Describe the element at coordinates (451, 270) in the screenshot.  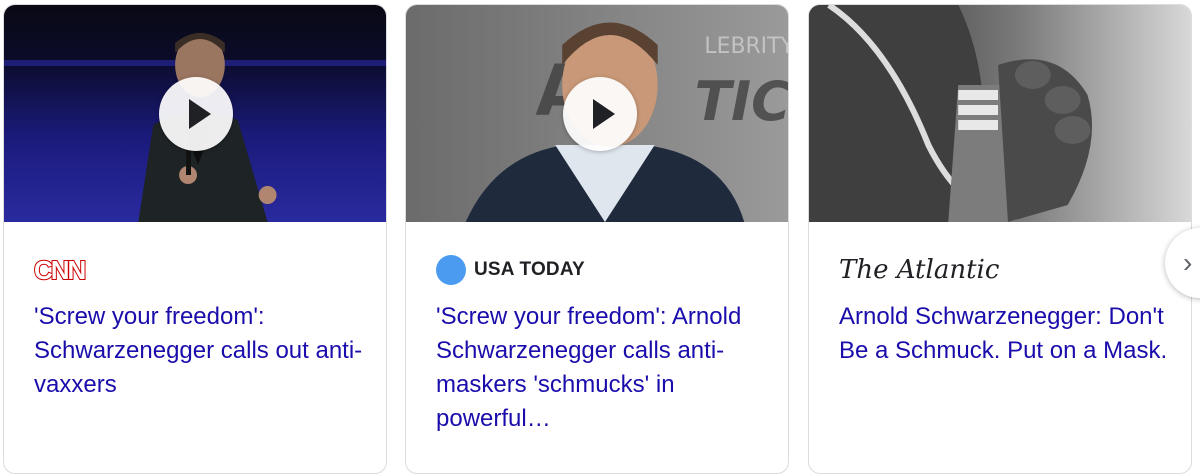
I see `usa-today-dot-icon` at that location.